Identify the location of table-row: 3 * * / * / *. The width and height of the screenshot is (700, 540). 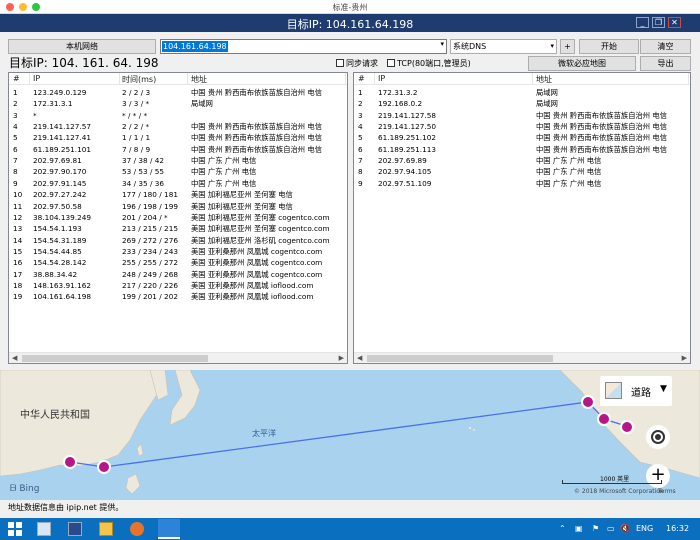
(178, 115).